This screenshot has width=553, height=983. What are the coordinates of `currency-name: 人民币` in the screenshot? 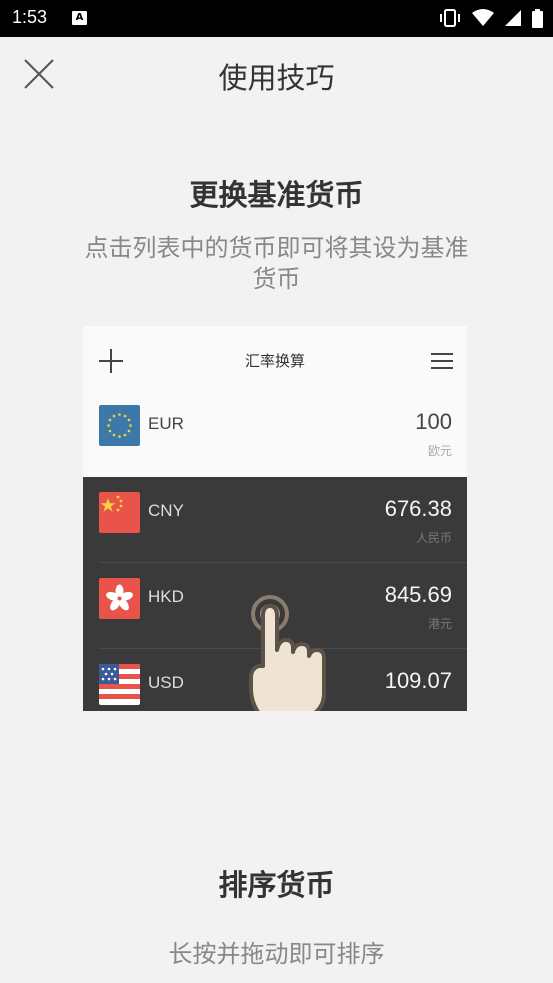 It's located at (433, 538).